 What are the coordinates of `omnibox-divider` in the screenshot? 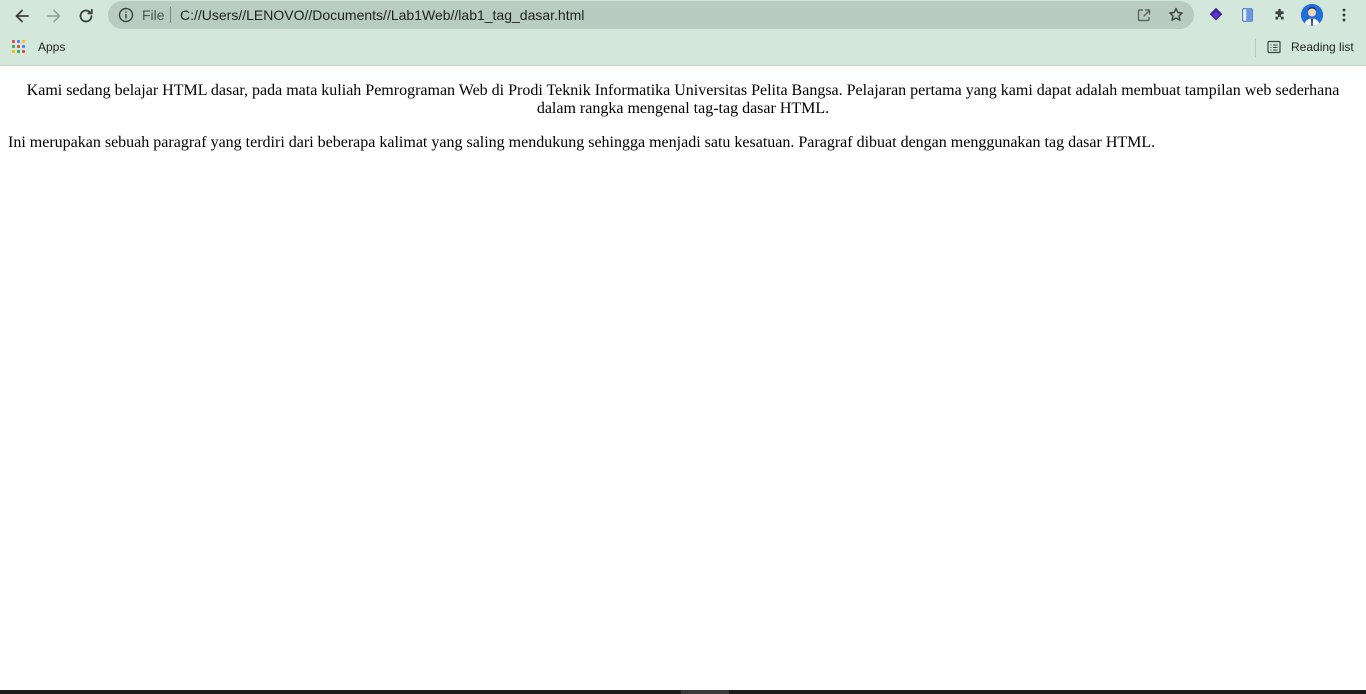 It's located at (170, 15).